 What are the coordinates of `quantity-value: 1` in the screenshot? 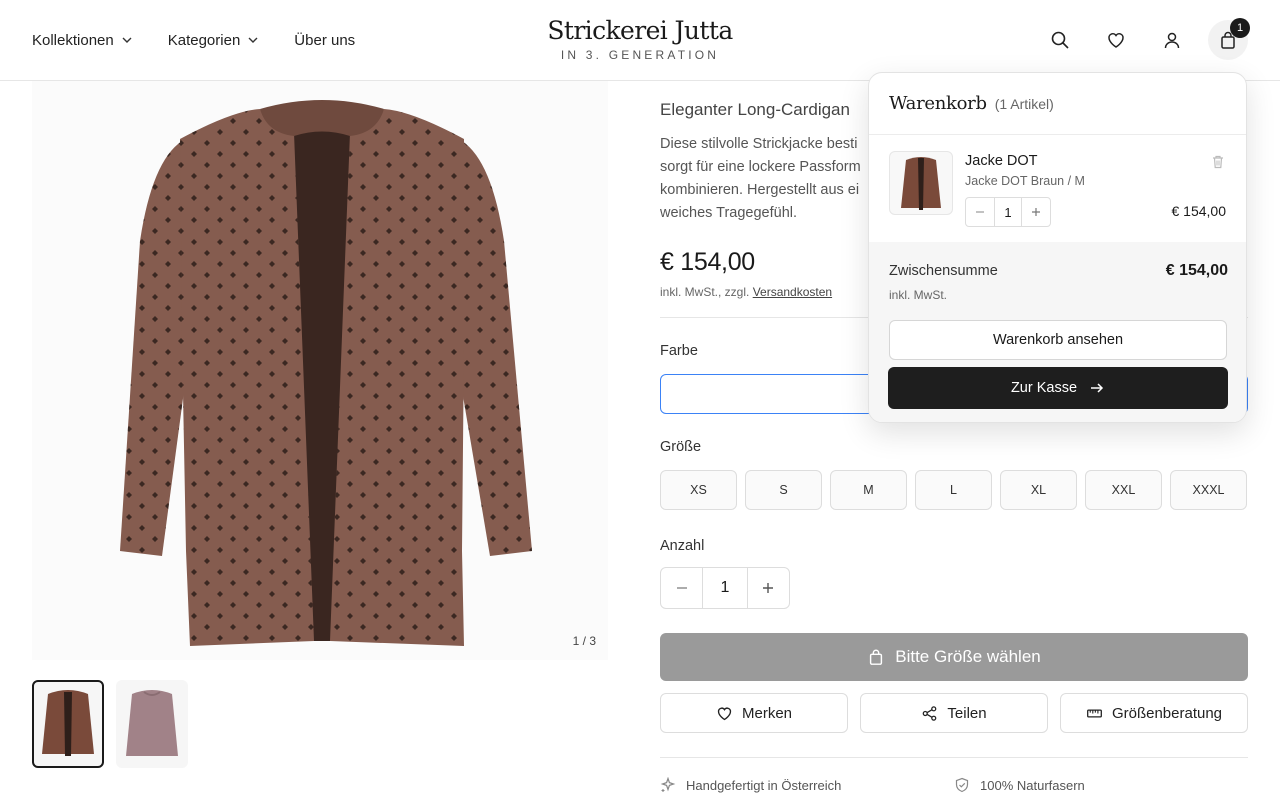 It's located at (725, 588).